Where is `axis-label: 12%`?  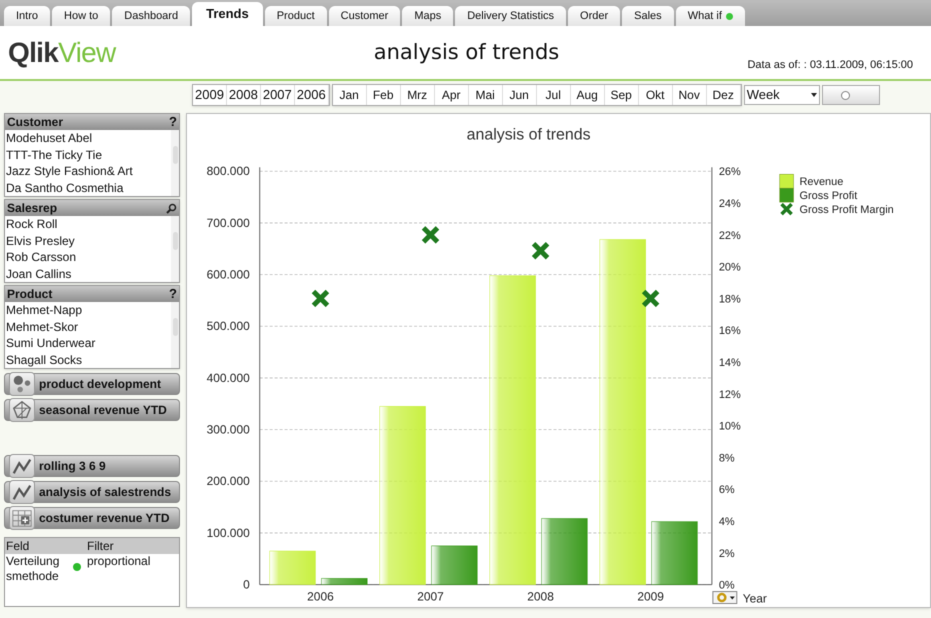 axis-label: 12% is located at coordinates (729, 394).